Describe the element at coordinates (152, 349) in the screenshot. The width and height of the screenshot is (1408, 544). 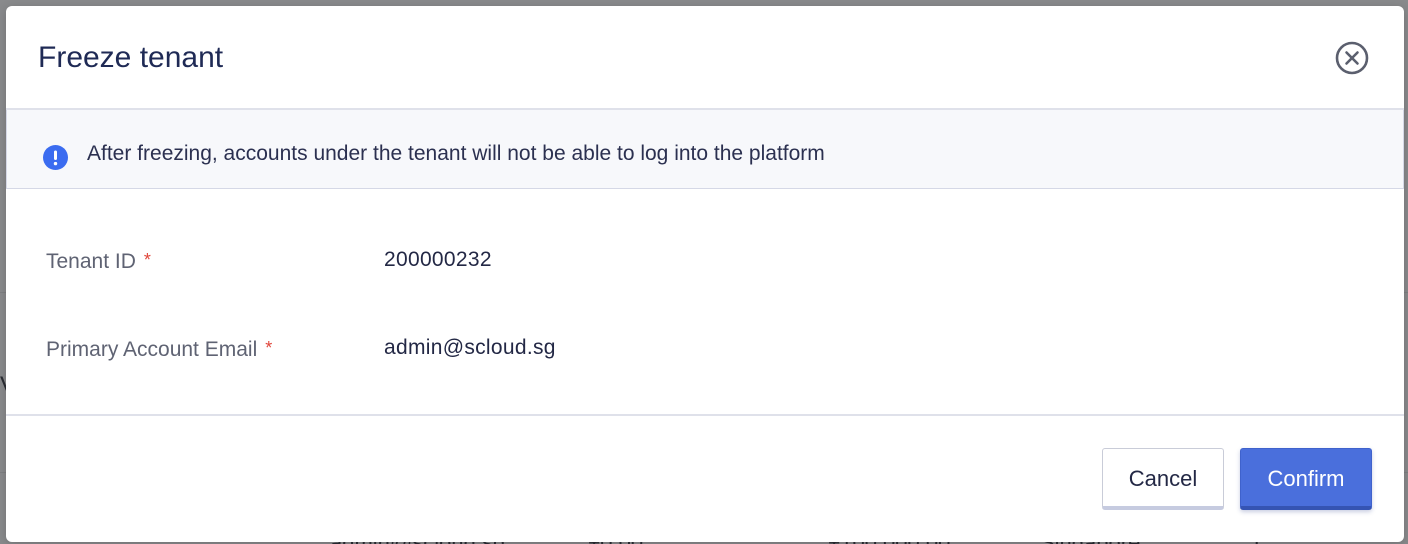
I see `primary-email-label-text: Primary Account Email` at that location.